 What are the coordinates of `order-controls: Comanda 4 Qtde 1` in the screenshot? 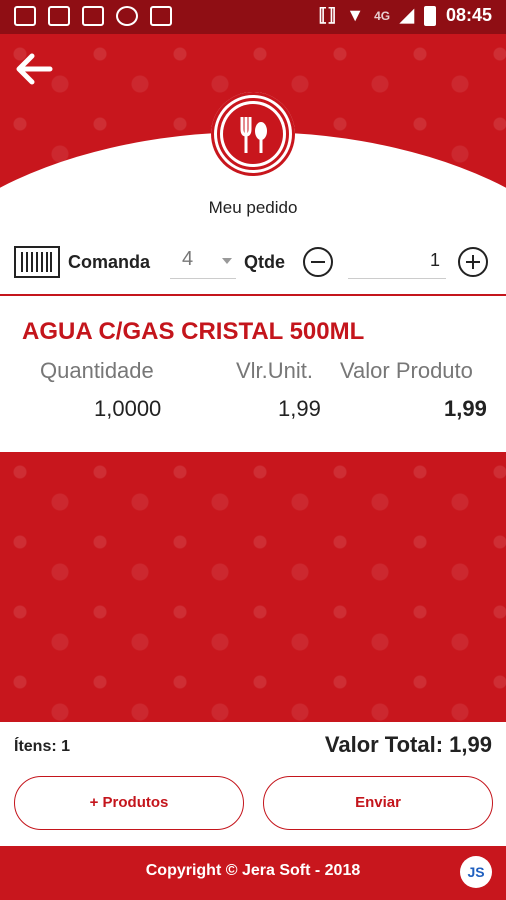 It's located at (253, 264).